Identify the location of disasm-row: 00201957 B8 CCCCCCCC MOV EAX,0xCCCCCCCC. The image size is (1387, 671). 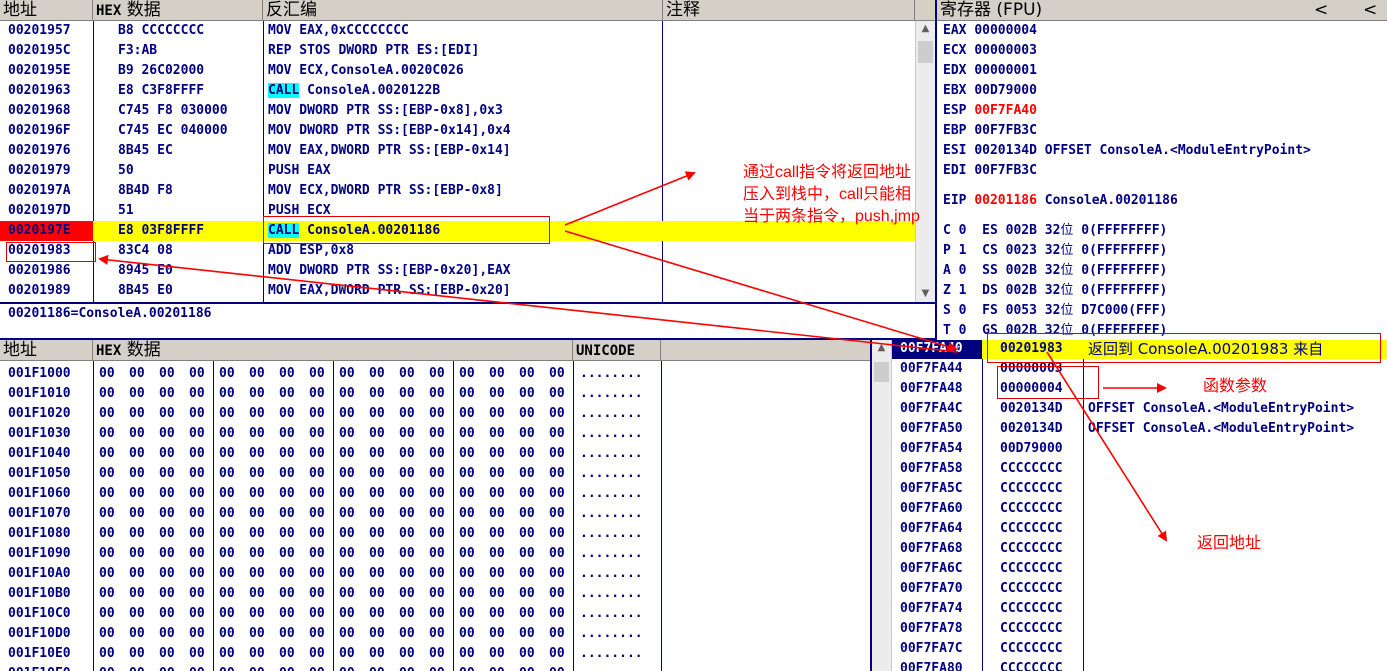
(457, 31).